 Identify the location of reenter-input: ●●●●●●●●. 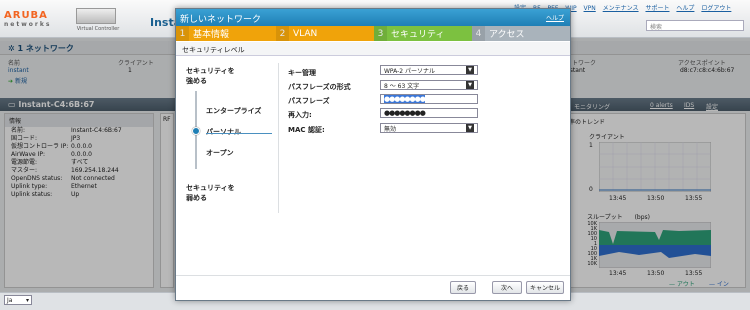
(429, 113).